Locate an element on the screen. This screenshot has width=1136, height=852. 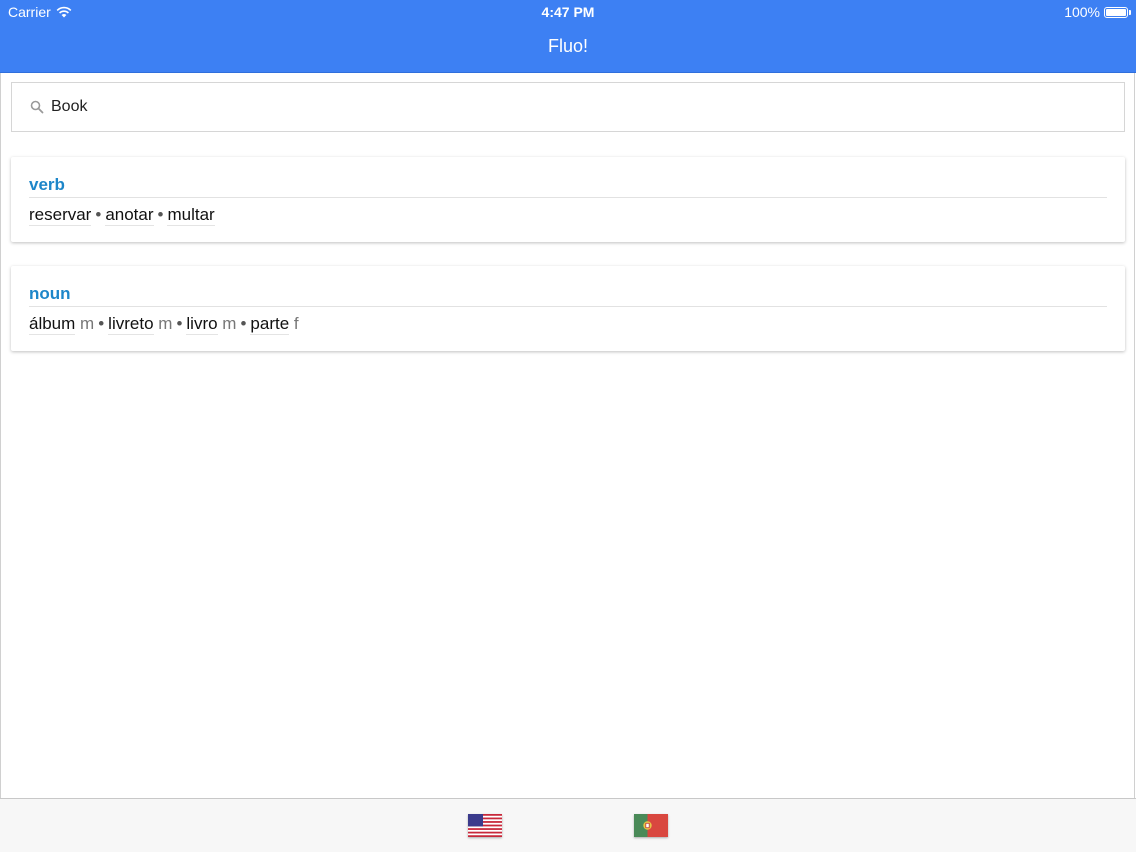
verb-entry-card: verb reservar • anotar • multar is located at coordinates (568, 199).